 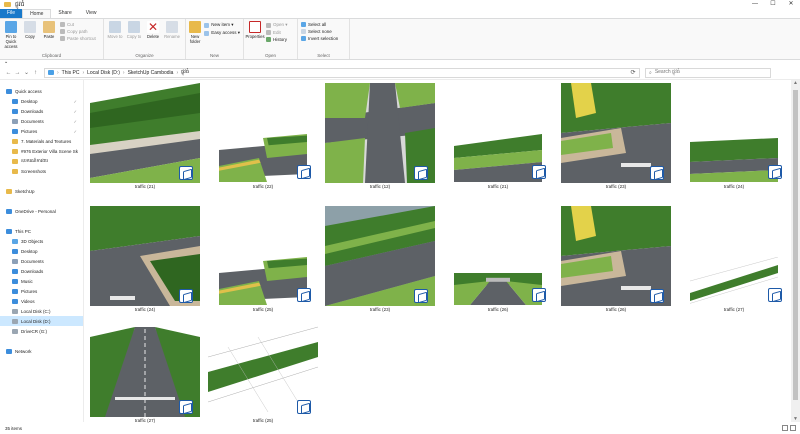 What do you see at coordinates (270, 55) in the screenshot?
I see `open-group-label: Open` at bounding box center [270, 55].